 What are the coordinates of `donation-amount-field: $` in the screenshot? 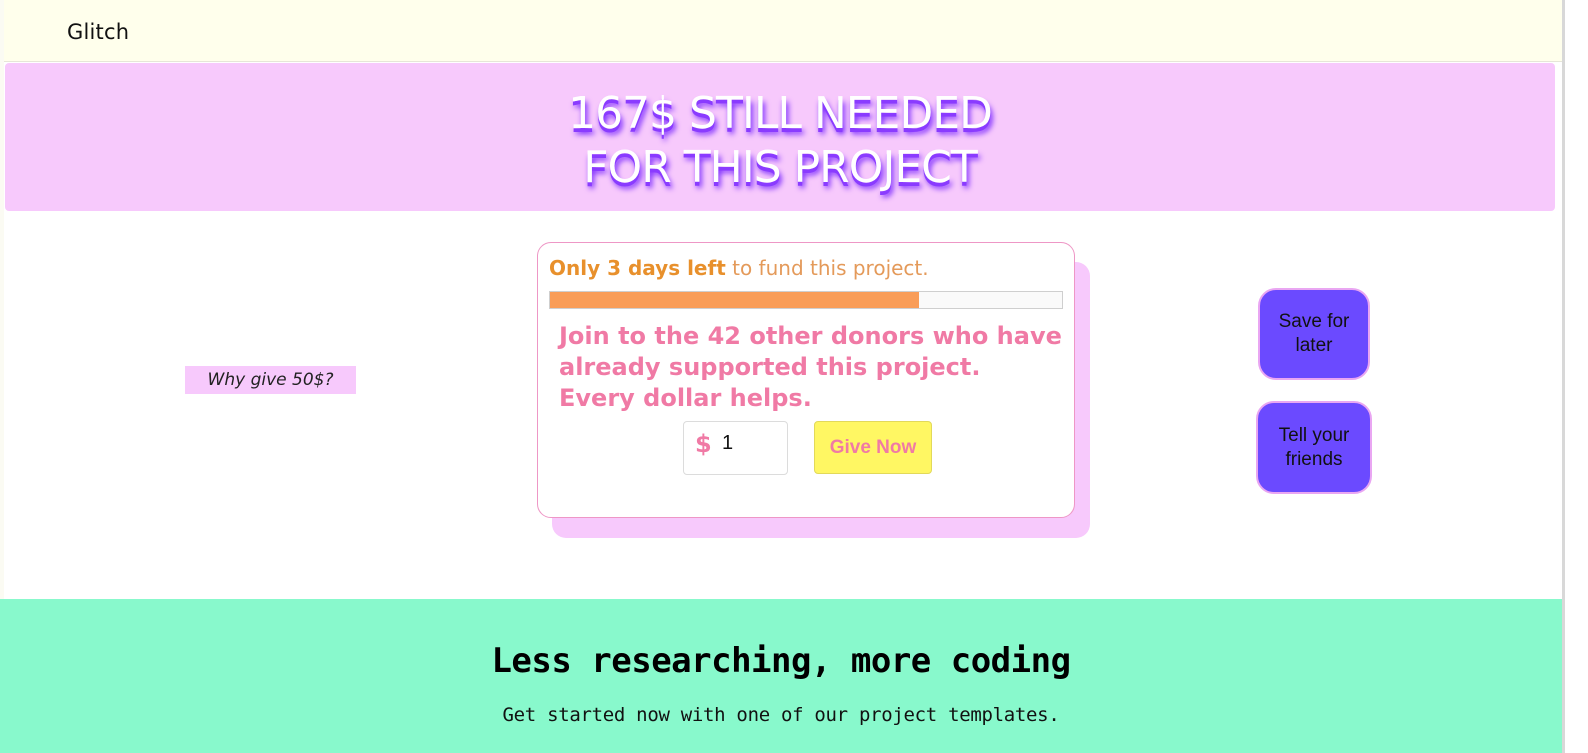 It's located at (735, 448).